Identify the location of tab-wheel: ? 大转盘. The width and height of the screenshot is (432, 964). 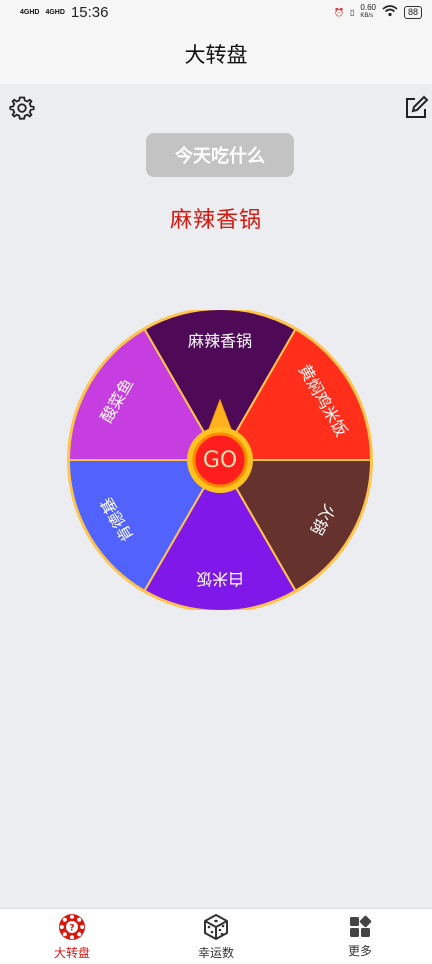
(72, 936).